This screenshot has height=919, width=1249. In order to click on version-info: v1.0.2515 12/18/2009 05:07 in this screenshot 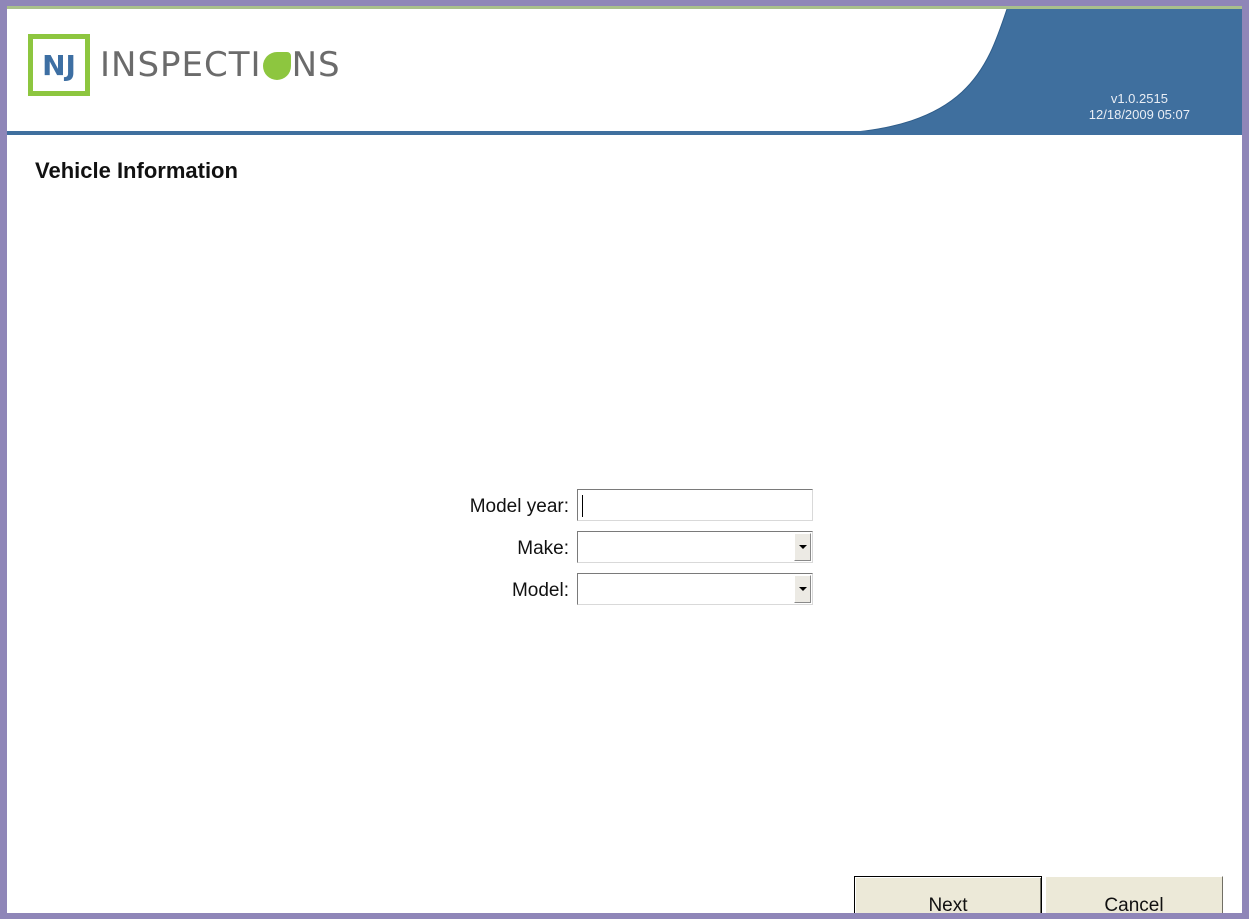, I will do `click(1139, 107)`.